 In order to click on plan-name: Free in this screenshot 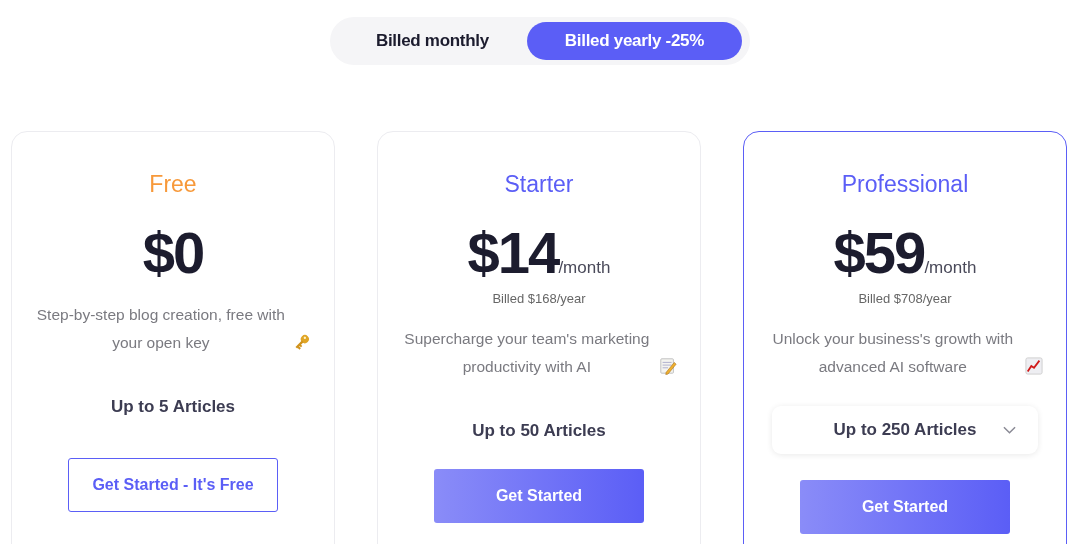, I will do `click(173, 184)`.